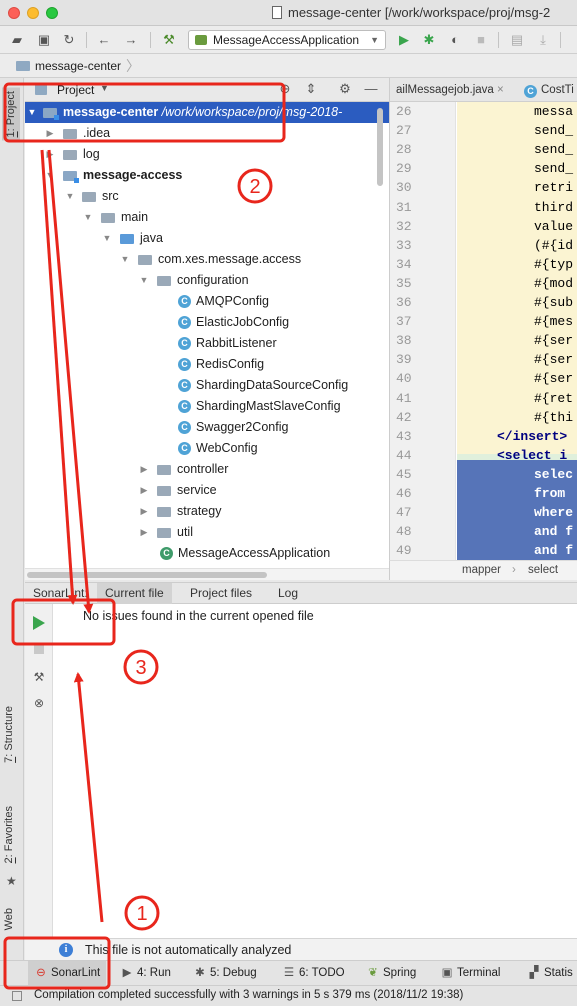 The image size is (577, 1006). What do you see at coordinates (483, 475) in the screenshot?
I see `code-line: 45 selec` at bounding box center [483, 475].